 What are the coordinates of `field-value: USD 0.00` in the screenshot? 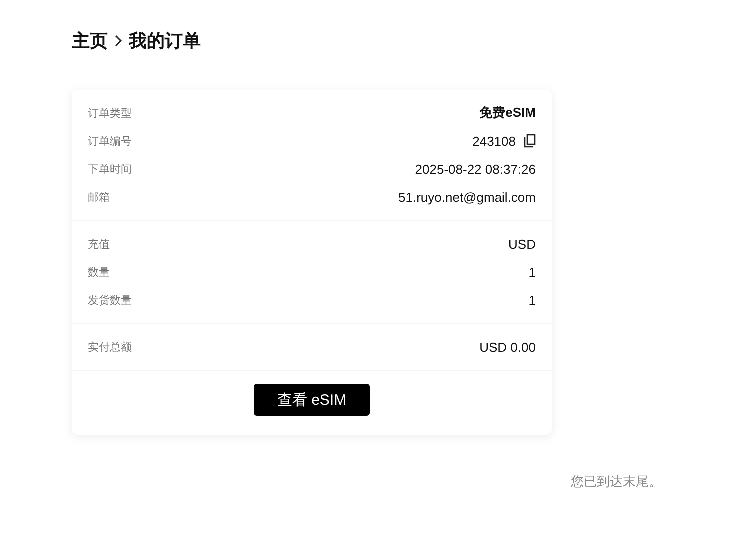 It's located at (508, 347).